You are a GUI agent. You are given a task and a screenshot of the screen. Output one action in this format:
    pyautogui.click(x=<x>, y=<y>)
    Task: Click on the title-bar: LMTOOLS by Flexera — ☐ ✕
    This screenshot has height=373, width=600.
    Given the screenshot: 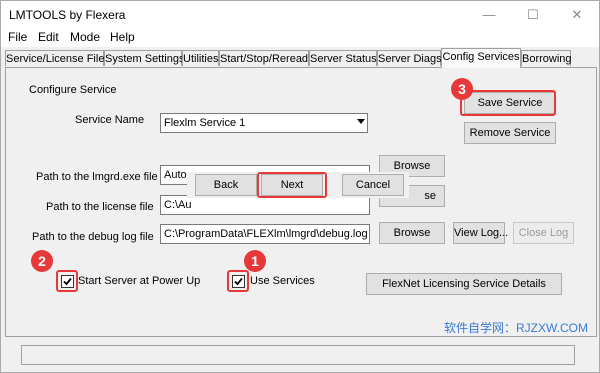 What is the action you would take?
    pyautogui.click(x=300, y=14)
    